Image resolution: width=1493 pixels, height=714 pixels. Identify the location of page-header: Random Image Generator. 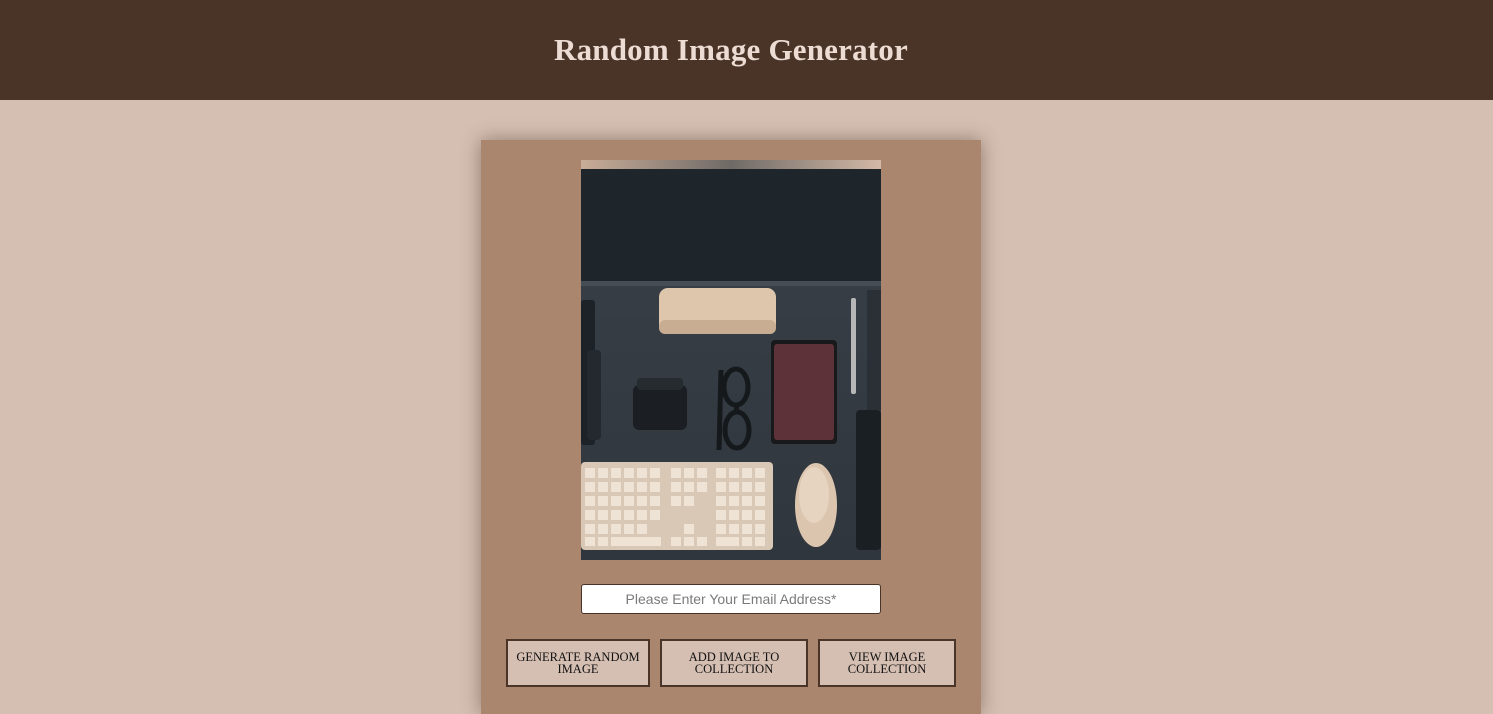
(746, 50).